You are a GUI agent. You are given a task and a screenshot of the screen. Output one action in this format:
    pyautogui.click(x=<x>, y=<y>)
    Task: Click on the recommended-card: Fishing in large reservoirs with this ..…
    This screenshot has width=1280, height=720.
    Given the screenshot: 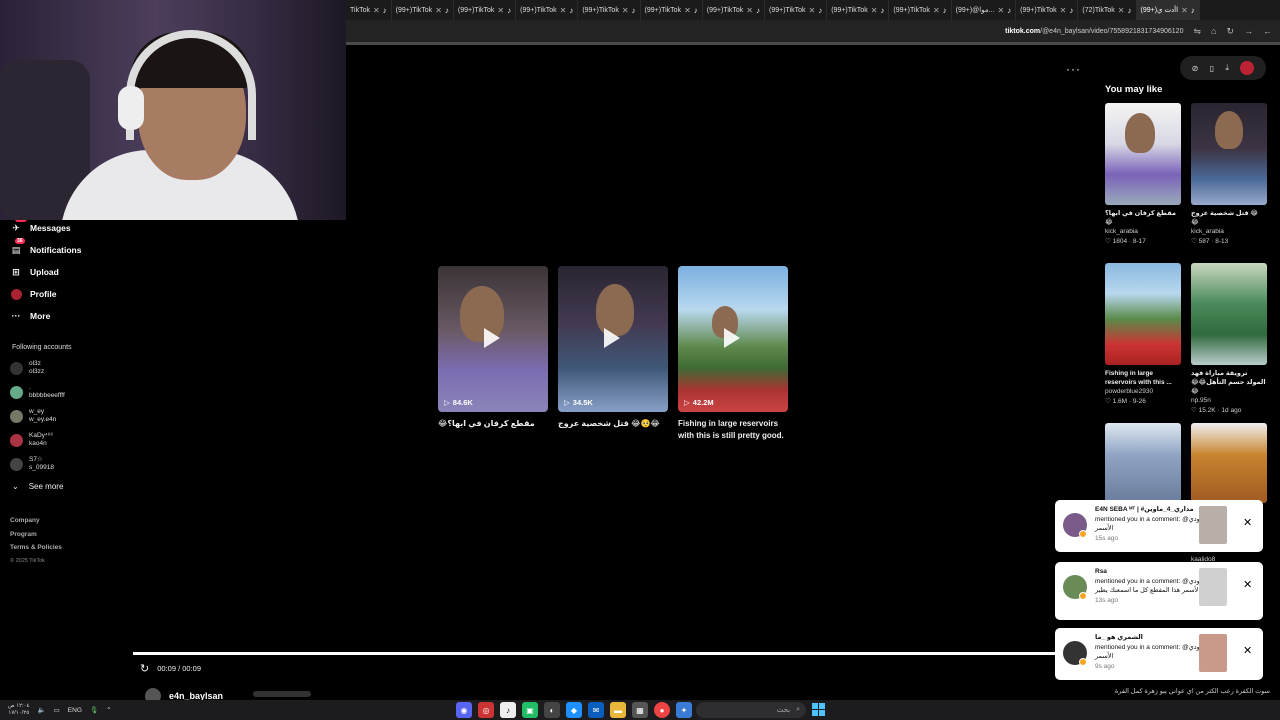 What is the action you would take?
    pyautogui.click(x=1143, y=334)
    